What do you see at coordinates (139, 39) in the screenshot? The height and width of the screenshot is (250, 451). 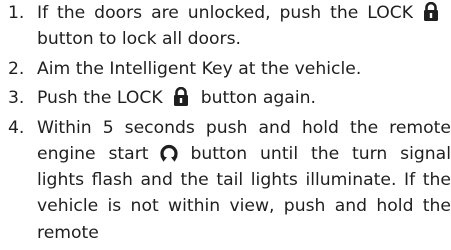 I see `step-text-after: button to lock all doors.` at bounding box center [139, 39].